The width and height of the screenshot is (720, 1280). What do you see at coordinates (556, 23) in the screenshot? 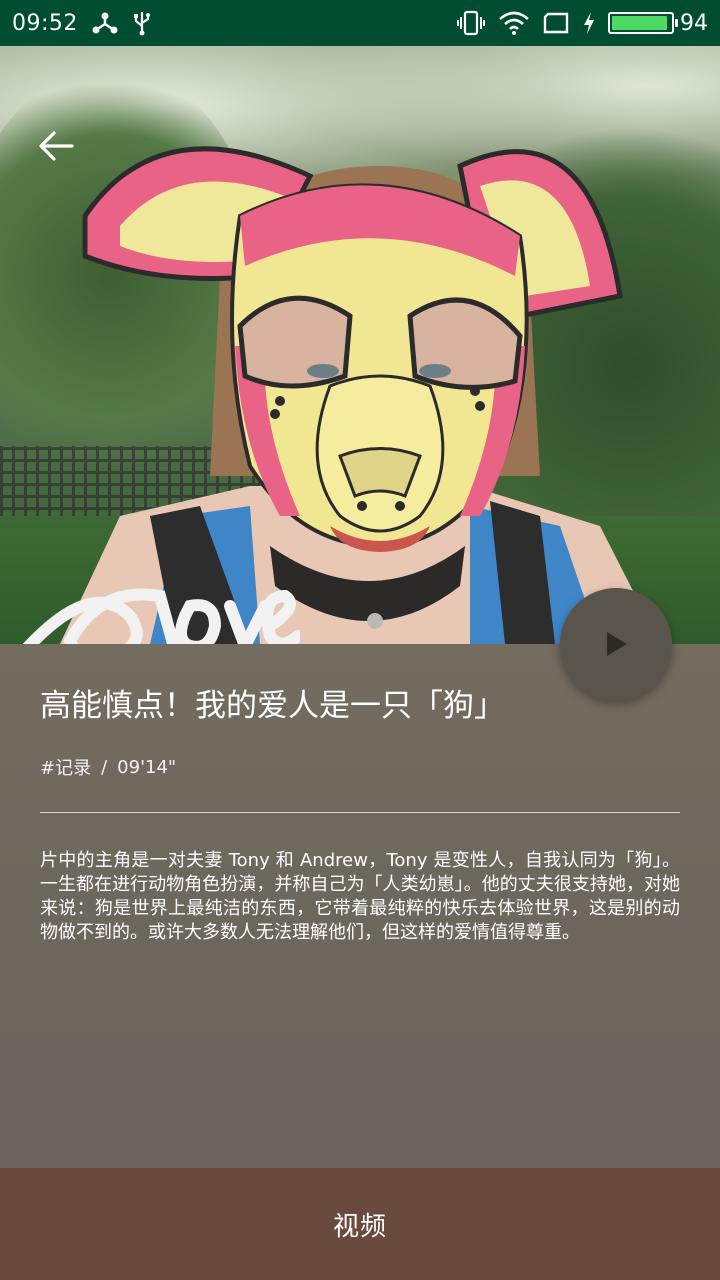
I see `screen-icon` at bounding box center [556, 23].